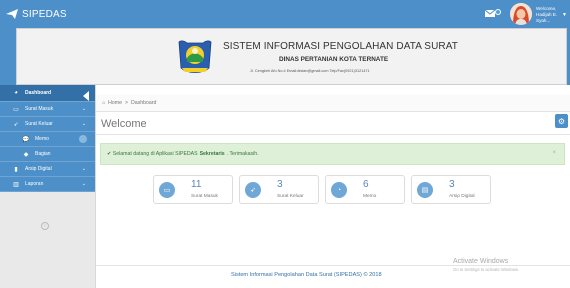  Describe the element at coordinates (564, 15) in the screenshot. I see `caret-down-icon: ▼` at that location.